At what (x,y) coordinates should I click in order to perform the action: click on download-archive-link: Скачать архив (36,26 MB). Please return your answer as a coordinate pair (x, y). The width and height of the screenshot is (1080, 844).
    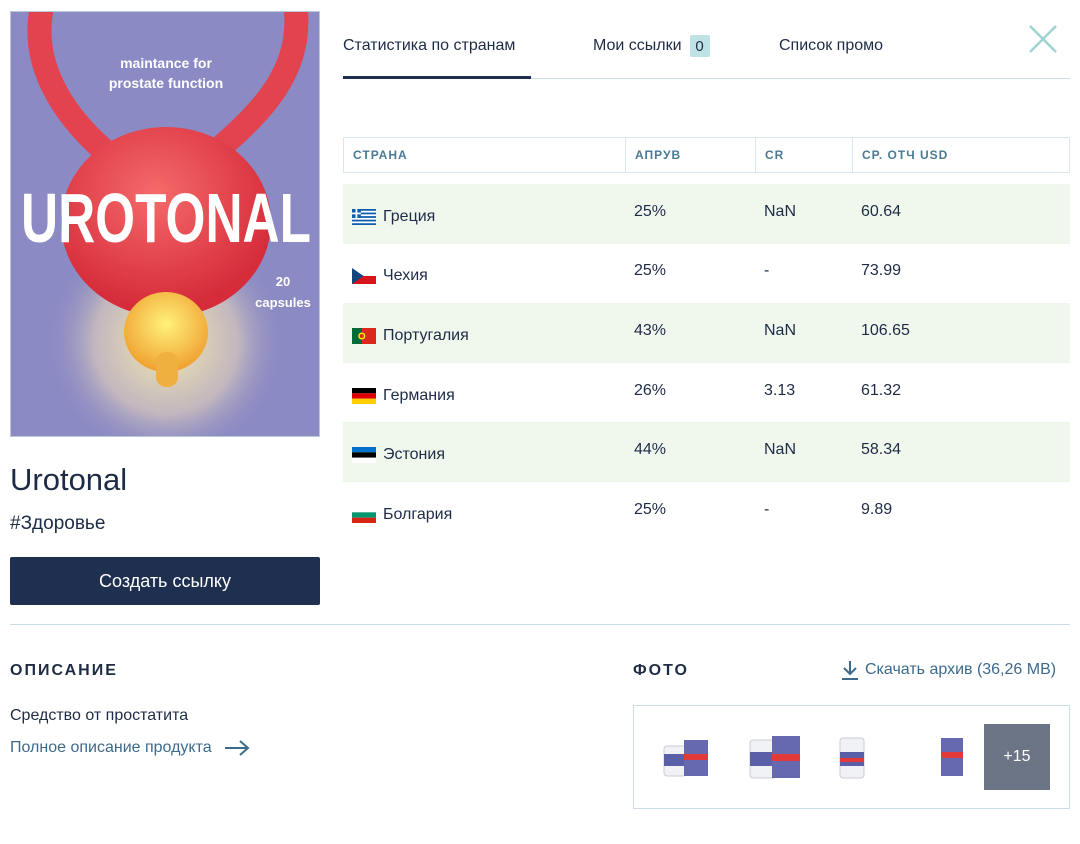
    Looking at the image, I should click on (948, 670).